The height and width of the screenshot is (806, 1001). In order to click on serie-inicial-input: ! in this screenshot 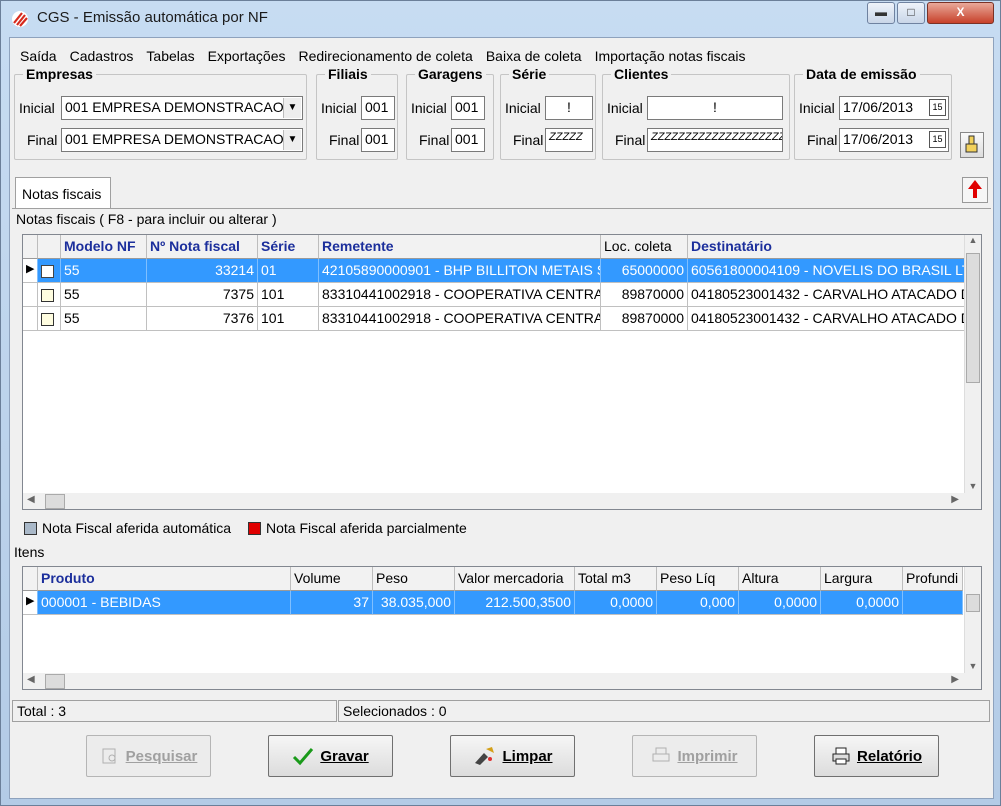, I will do `click(569, 108)`.